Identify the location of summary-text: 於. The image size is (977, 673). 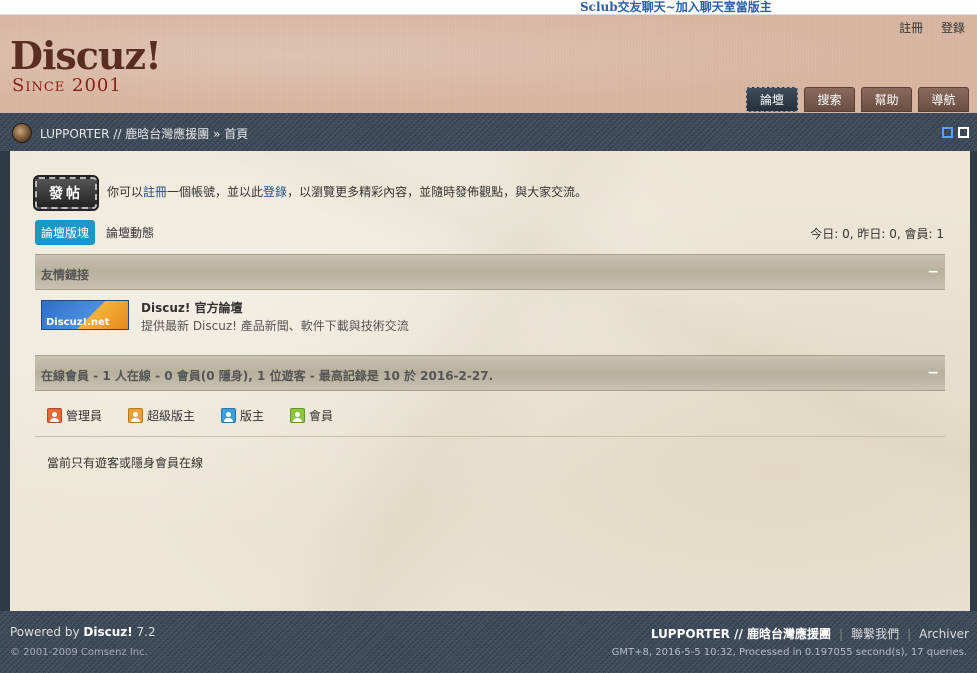
(410, 376).